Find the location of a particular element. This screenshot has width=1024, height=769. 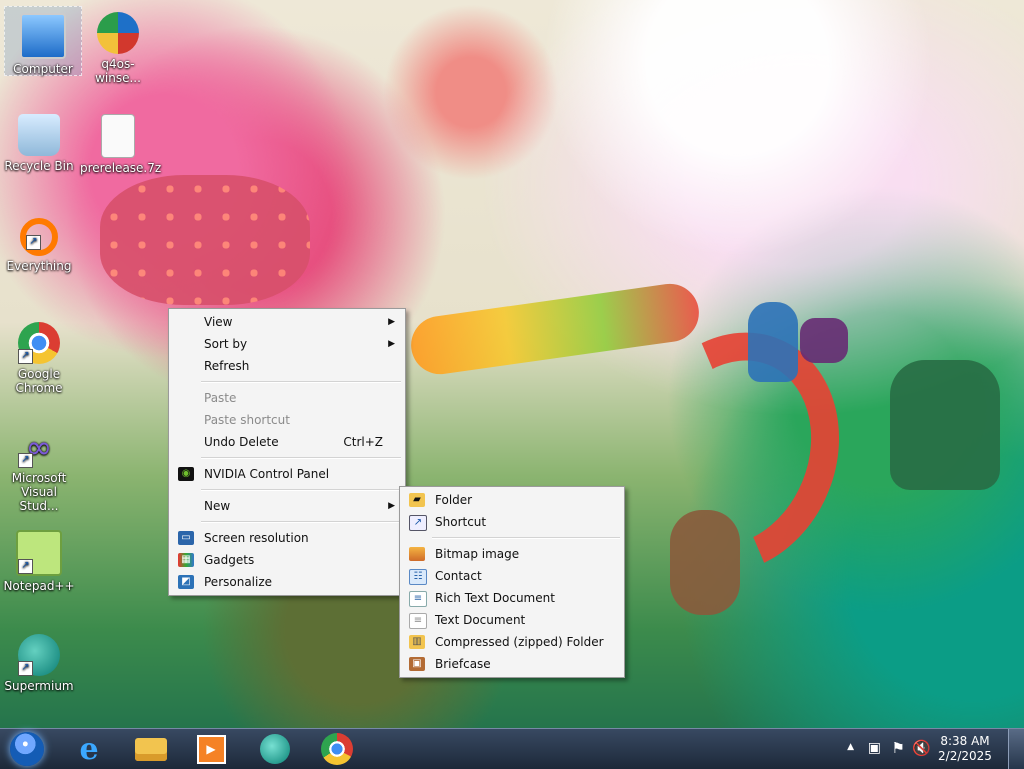

internet-explorer-icon: e is located at coordinates (89, 749).